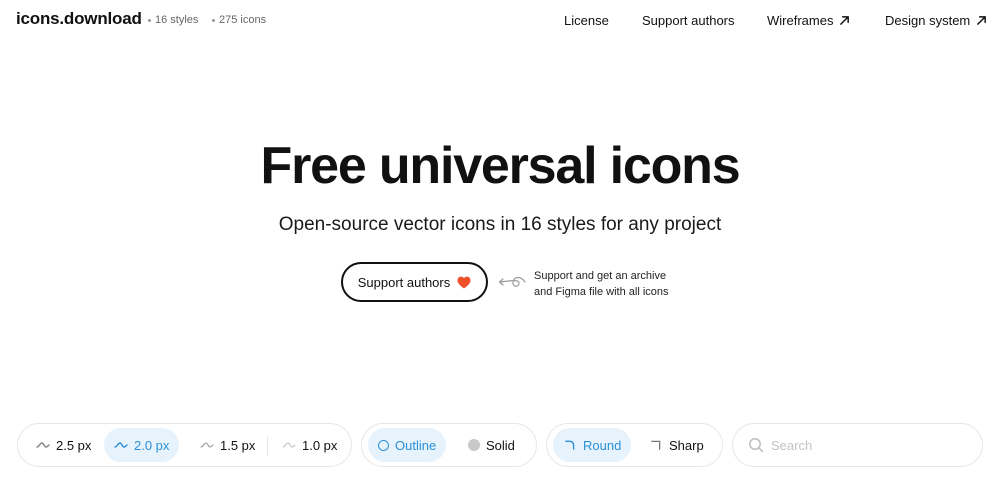 This screenshot has height=500, width=1000. I want to click on icons-count: 275 icons, so click(239, 20).